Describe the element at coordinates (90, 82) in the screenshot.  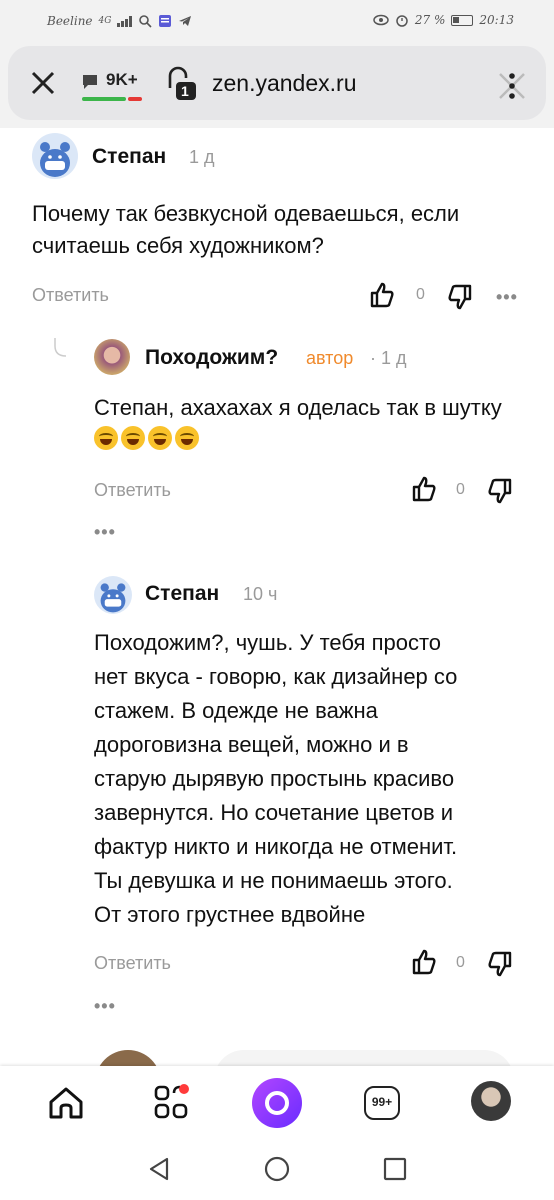
I see `chat-bubble-icon` at that location.